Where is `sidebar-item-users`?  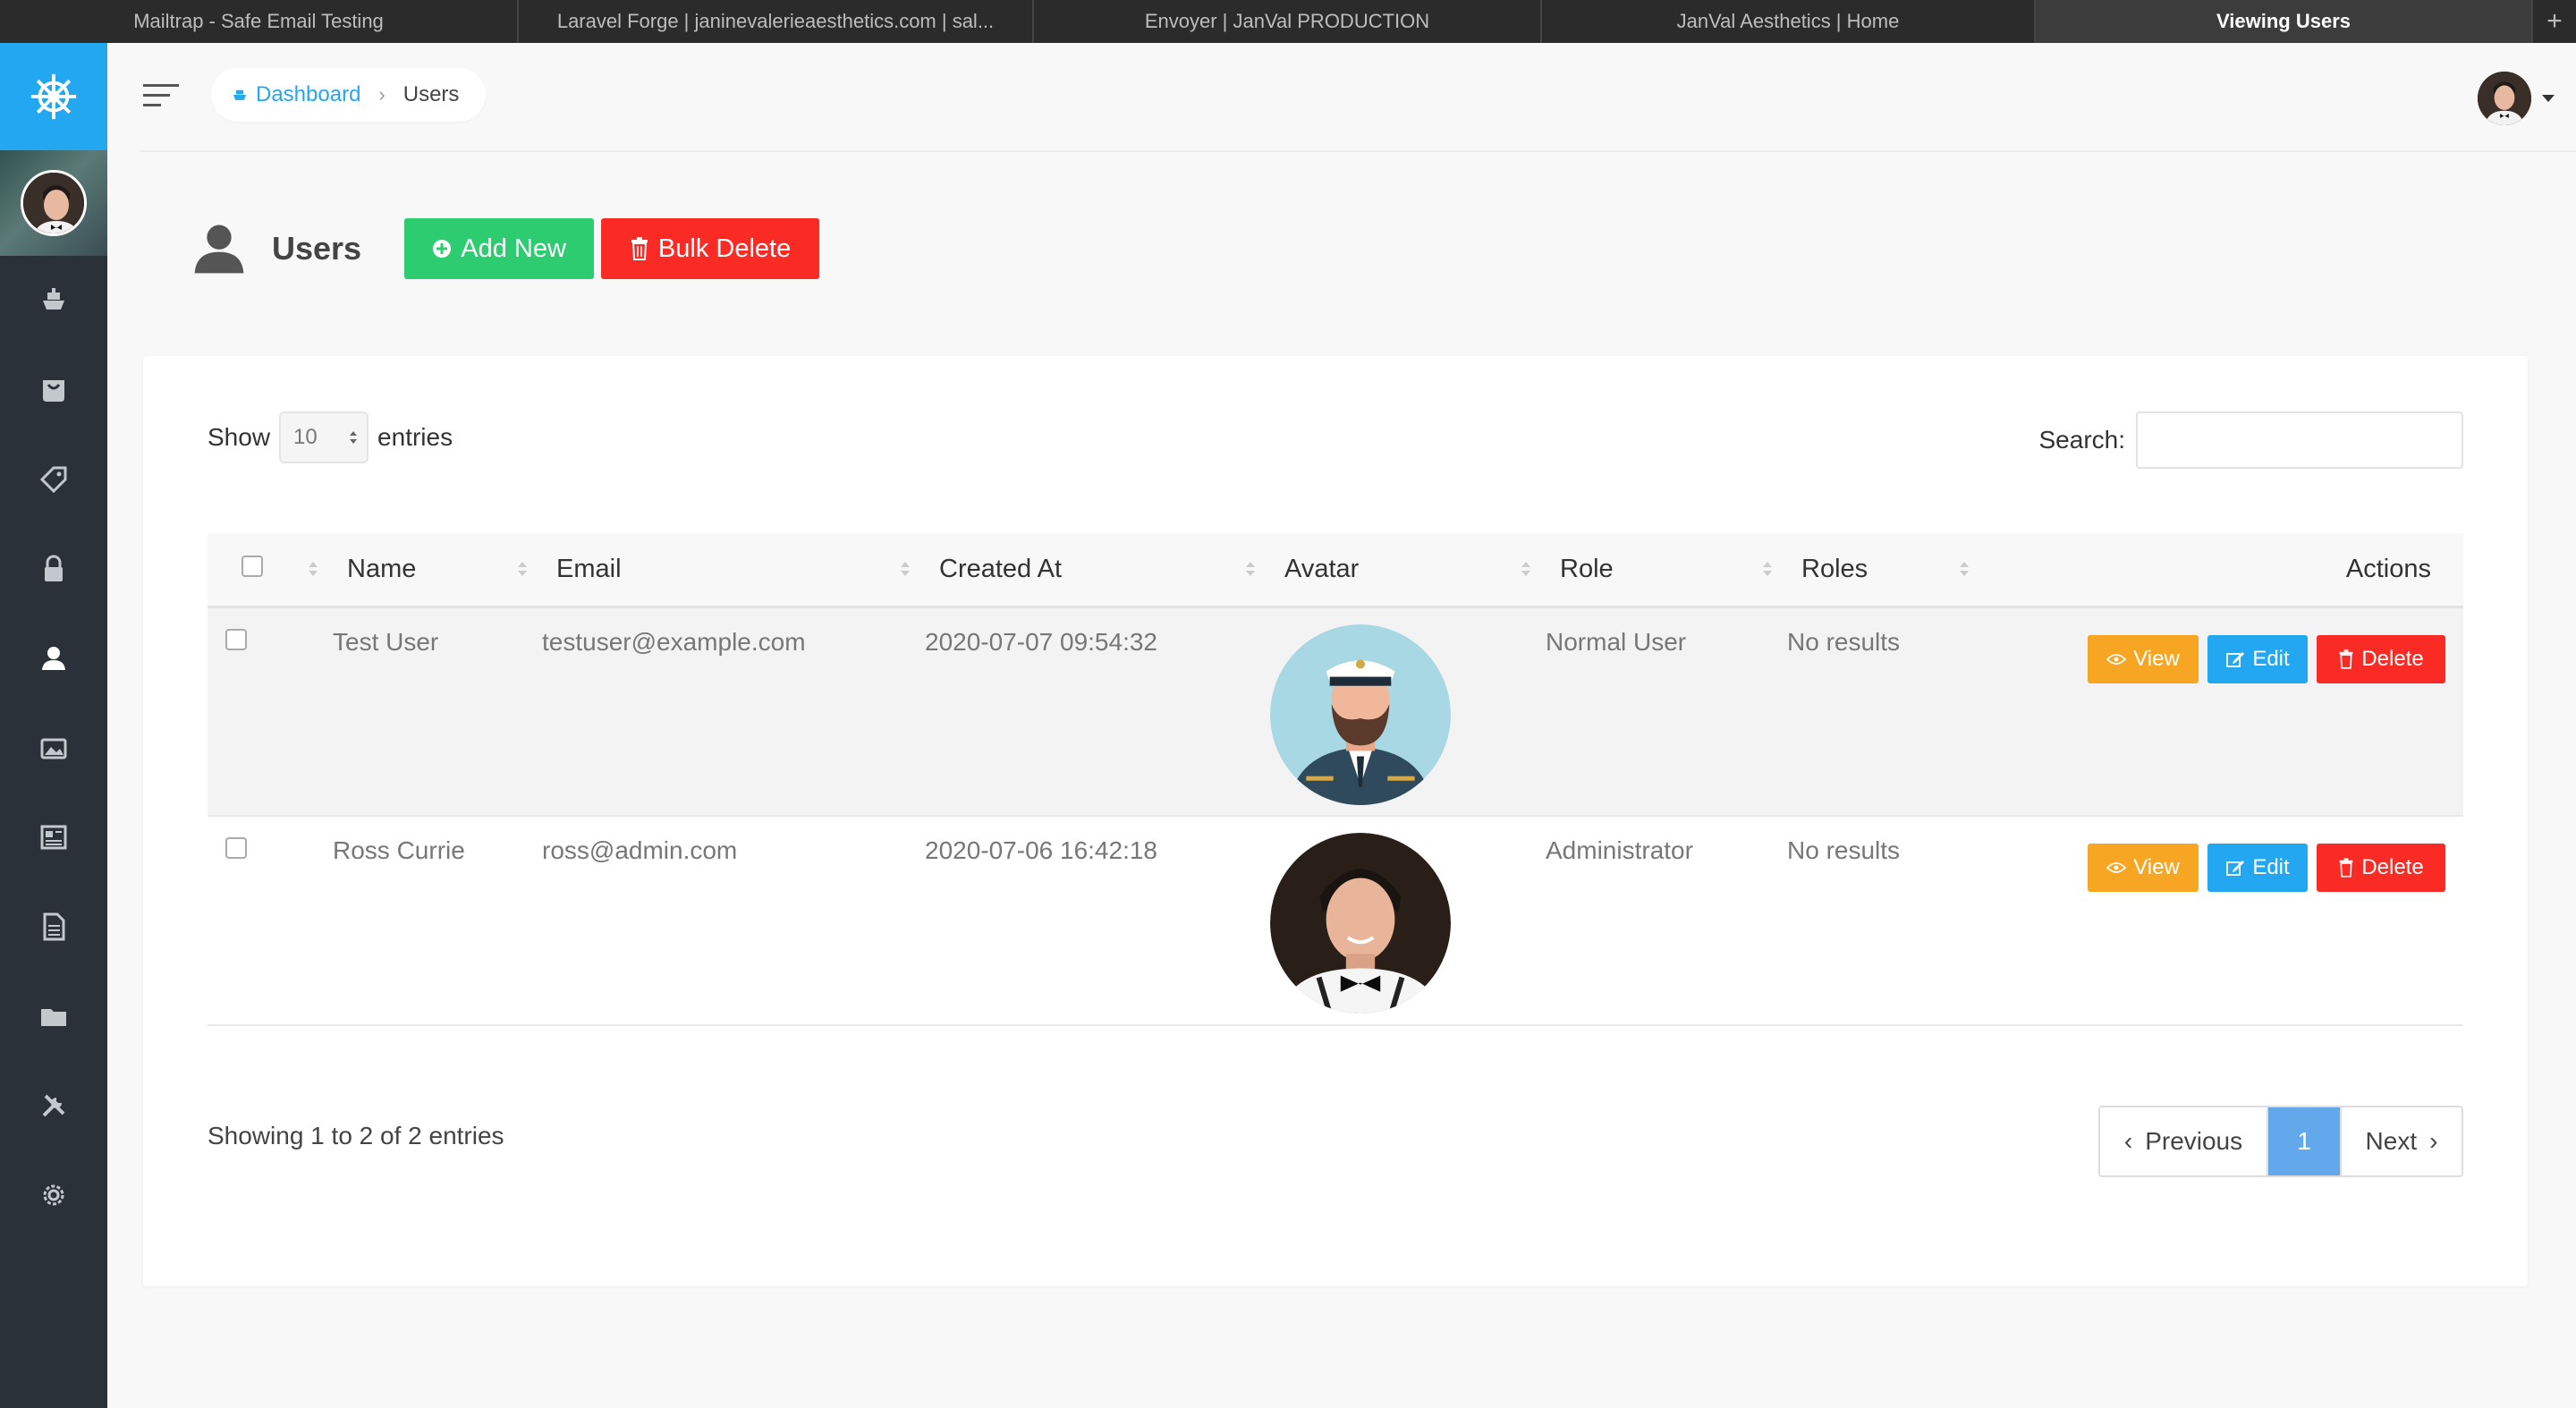 sidebar-item-users is located at coordinates (53, 658).